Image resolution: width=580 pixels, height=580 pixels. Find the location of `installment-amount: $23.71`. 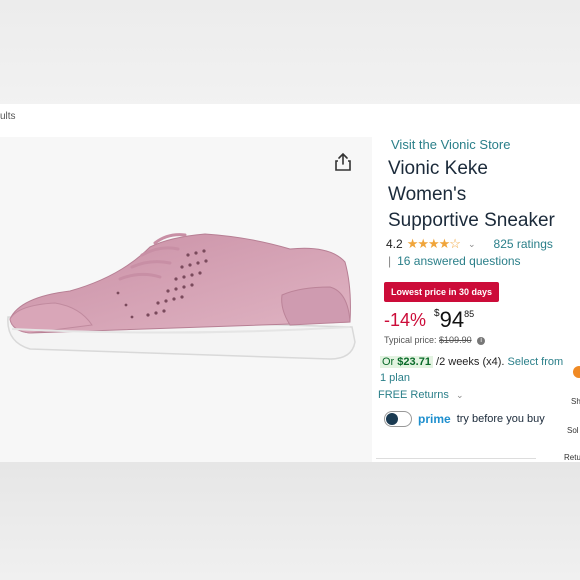

installment-amount: $23.71 is located at coordinates (414, 362).